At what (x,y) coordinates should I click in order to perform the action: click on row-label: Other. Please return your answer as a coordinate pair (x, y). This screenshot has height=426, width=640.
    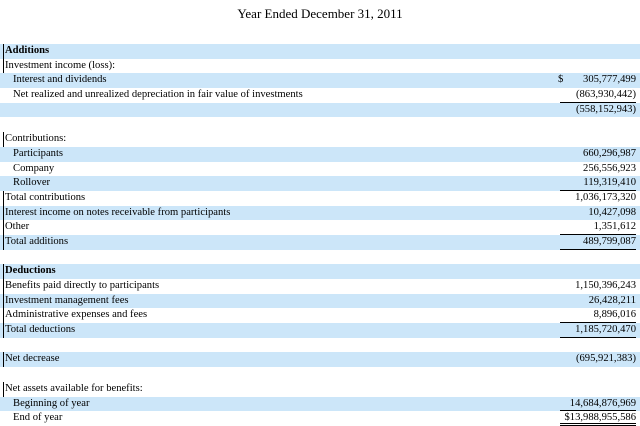
    Looking at the image, I should click on (16, 227).